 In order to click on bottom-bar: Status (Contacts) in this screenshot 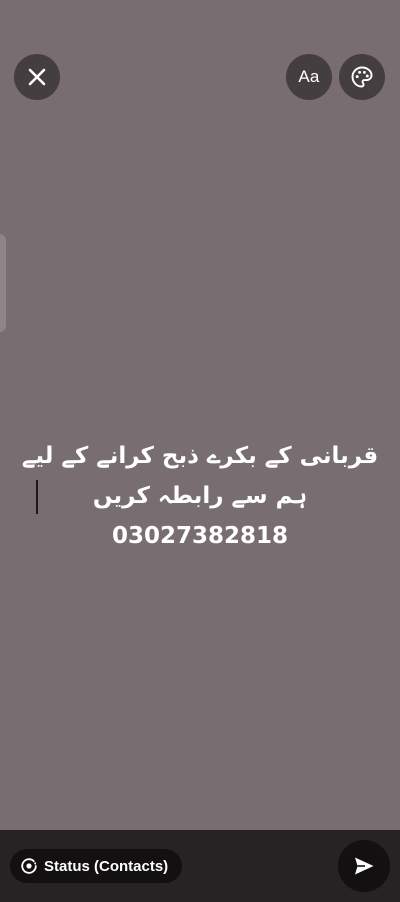, I will do `click(200, 866)`.